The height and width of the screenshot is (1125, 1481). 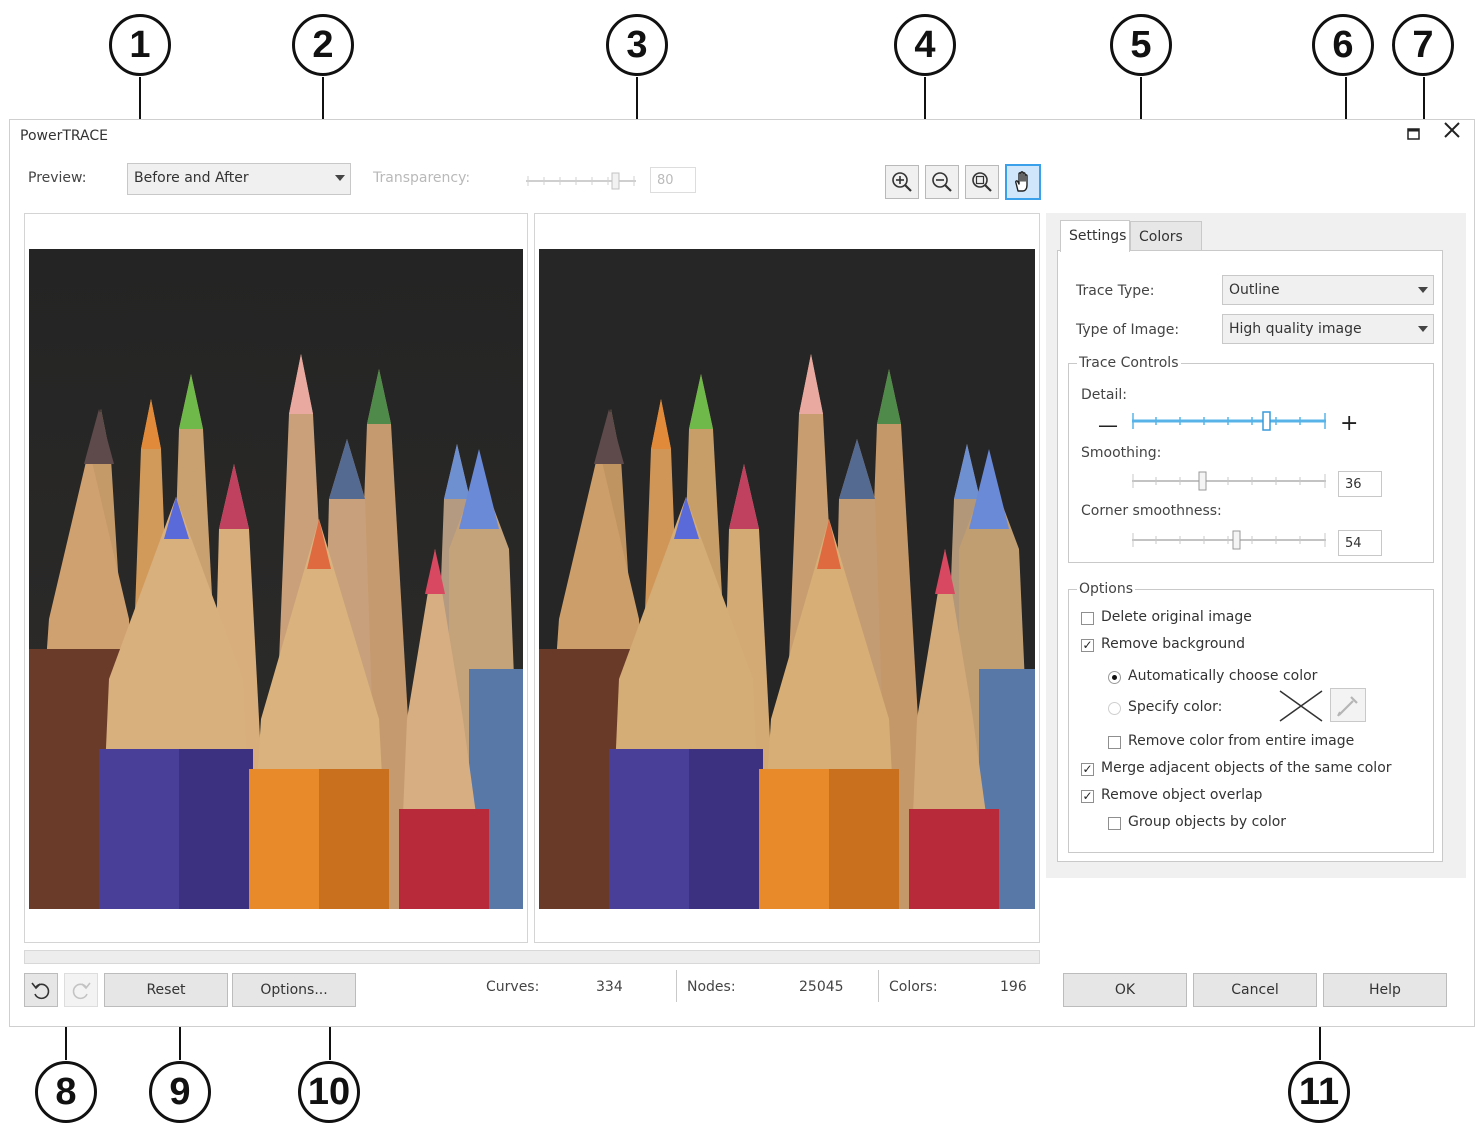 I want to click on remove-background-checkbox: ✓, so click(x=1087, y=645).